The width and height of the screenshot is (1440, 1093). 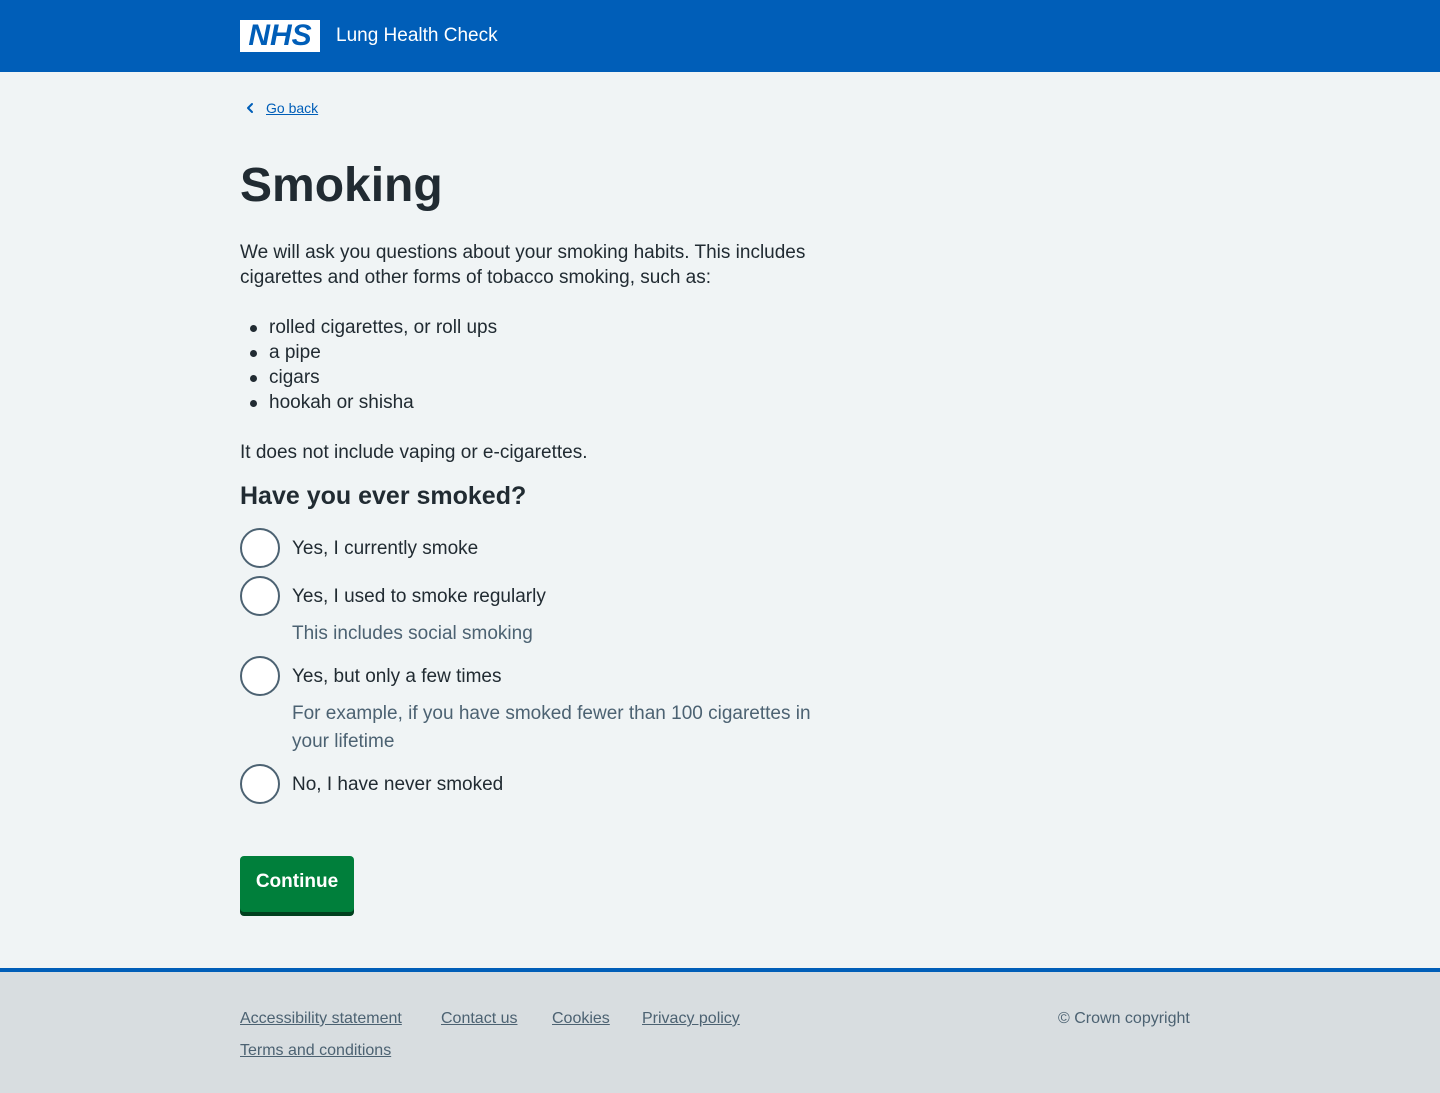 I want to click on list-item: a pipe, so click(x=368, y=352).